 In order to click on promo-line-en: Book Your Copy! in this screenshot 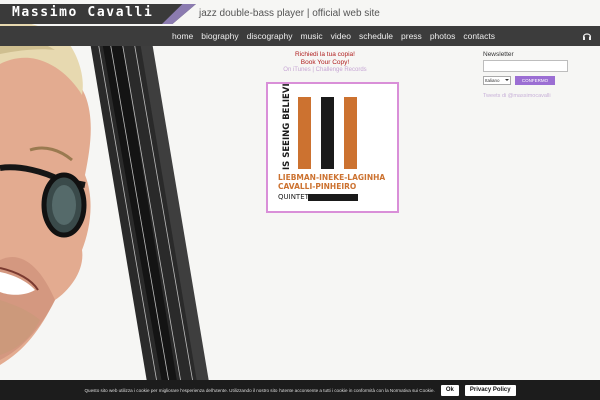, I will do `click(325, 63)`.